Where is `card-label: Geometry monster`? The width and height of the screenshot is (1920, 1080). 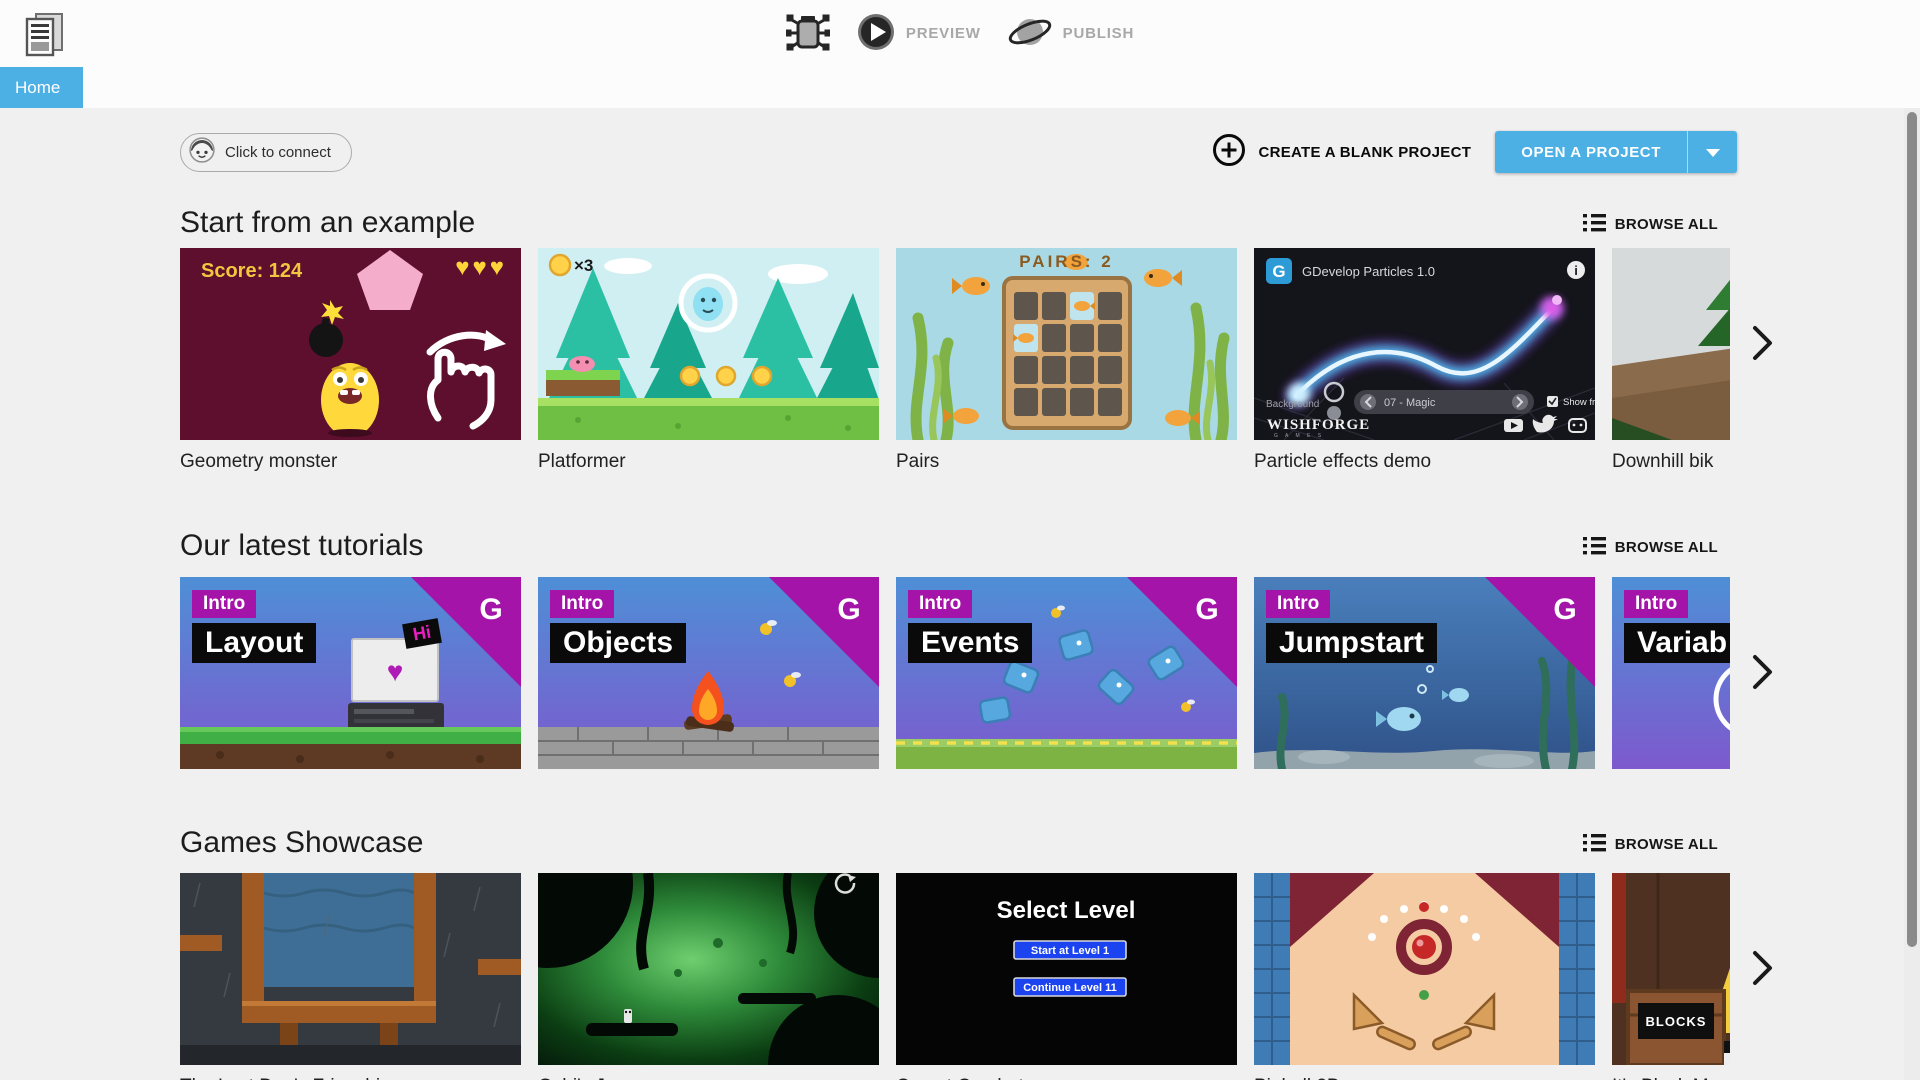 card-label: Geometry monster is located at coordinates (259, 461).